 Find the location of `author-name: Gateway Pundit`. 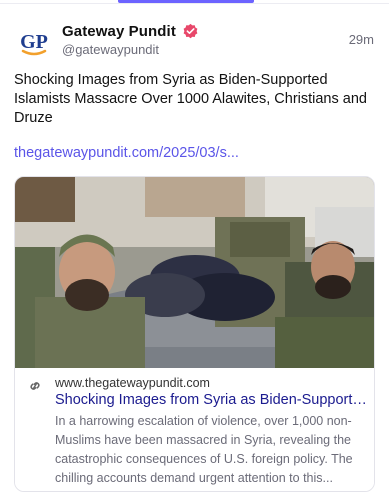

author-name: Gateway Pundit is located at coordinates (119, 31).